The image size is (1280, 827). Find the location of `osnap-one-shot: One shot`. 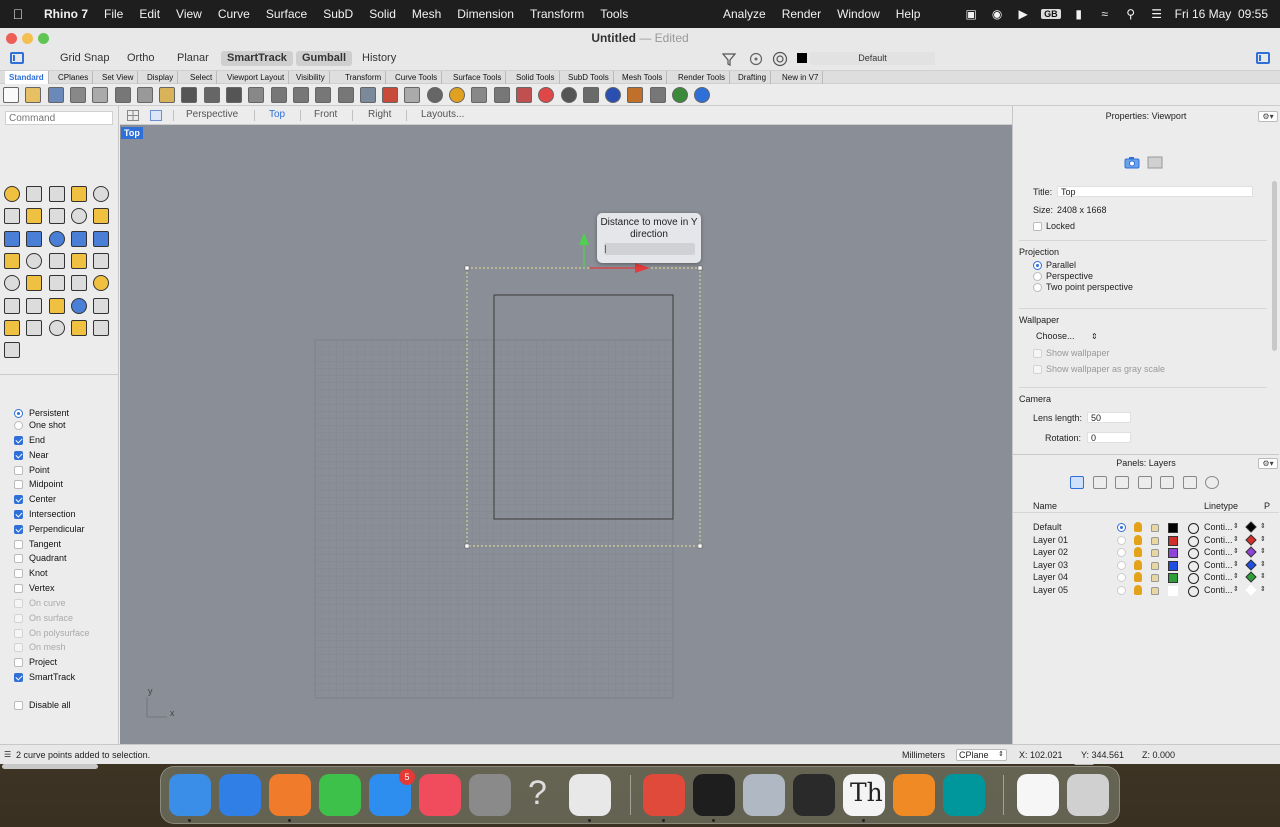

osnap-one-shot: One shot is located at coordinates (40, 425).